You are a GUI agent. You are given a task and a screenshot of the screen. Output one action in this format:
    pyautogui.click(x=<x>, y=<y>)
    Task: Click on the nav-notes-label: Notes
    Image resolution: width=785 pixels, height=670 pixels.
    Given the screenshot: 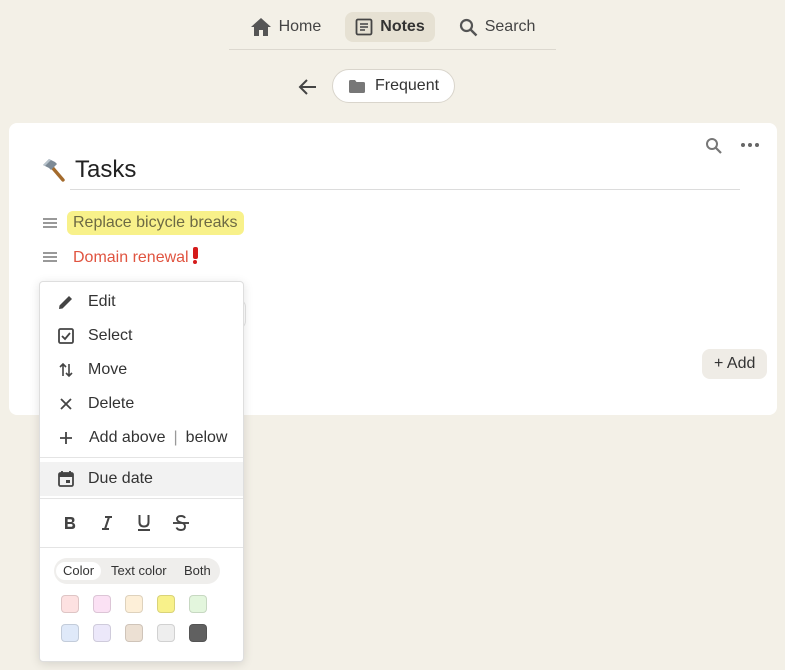 What is the action you would take?
    pyautogui.click(x=402, y=26)
    